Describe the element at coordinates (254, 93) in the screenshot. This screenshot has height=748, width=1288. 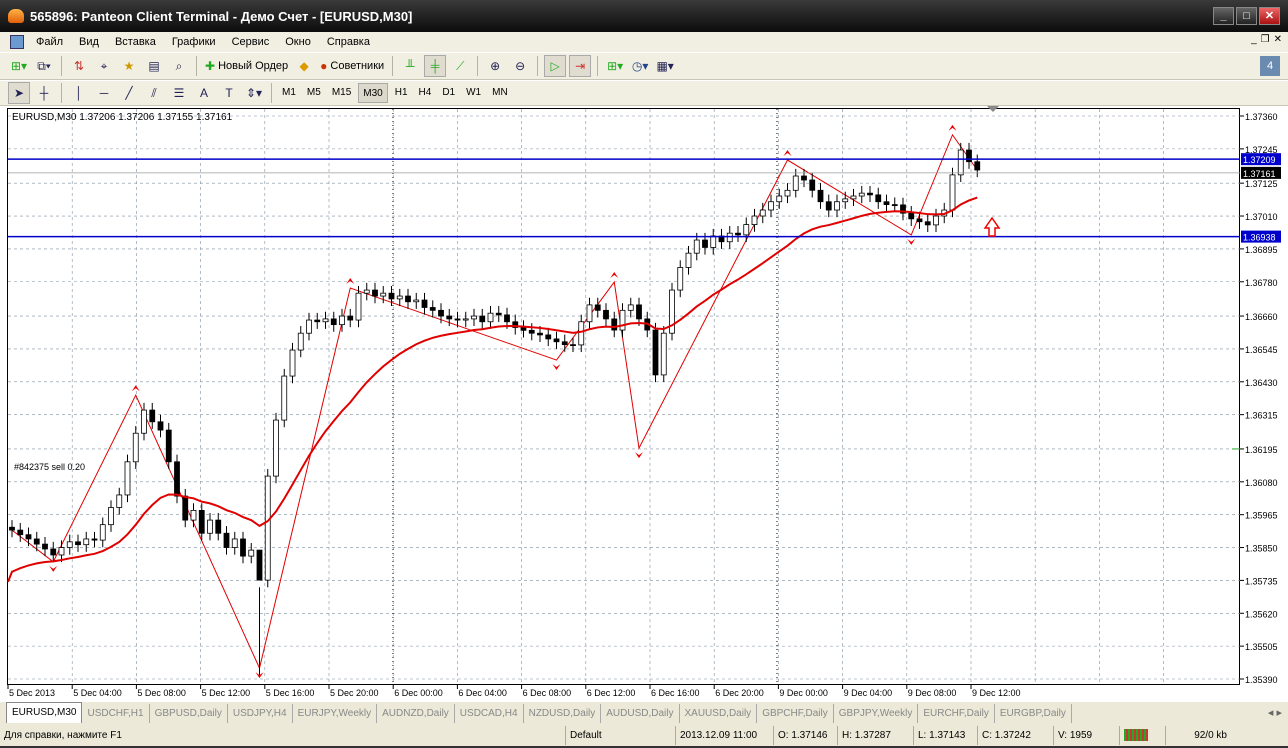
I see `arrows-icon: ⇕▾` at that location.